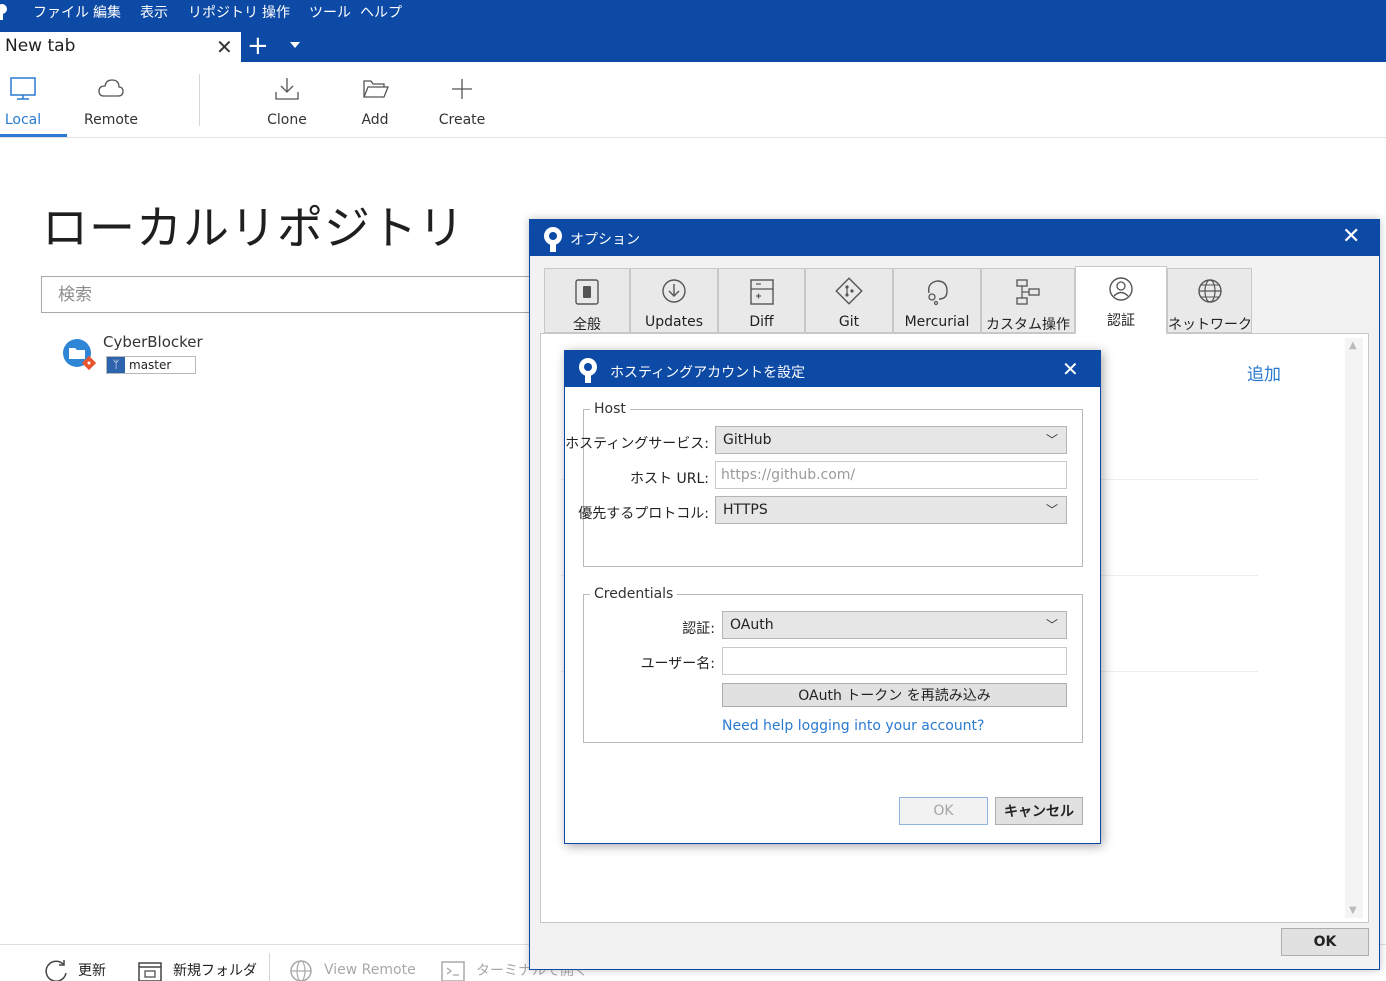  Describe the element at coordinates (1353, 910) in the screenshot. I see `scroll-down-icon: ▼` at that location.